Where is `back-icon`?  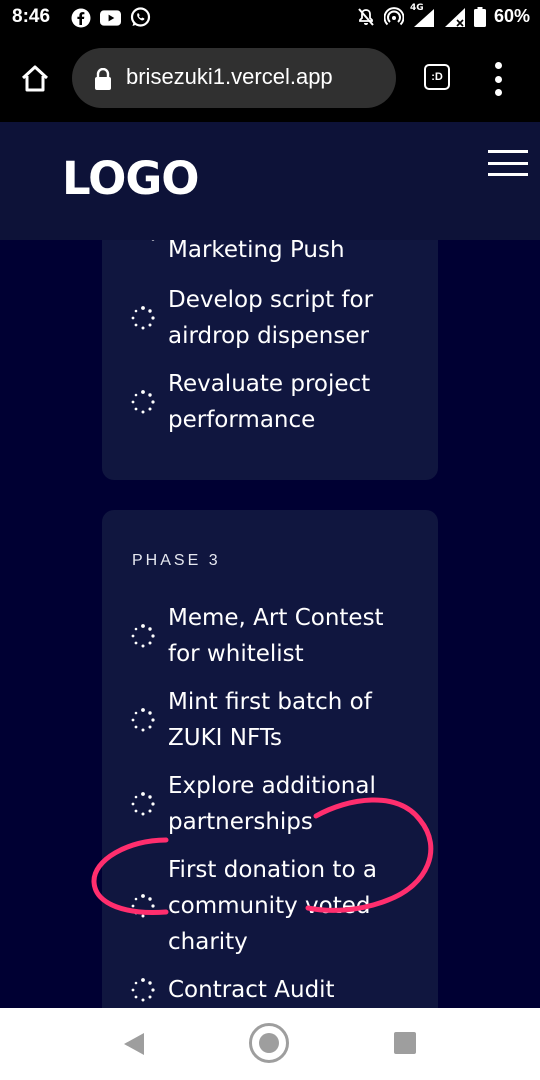 back-icon is located at coordinates (134, 1044).